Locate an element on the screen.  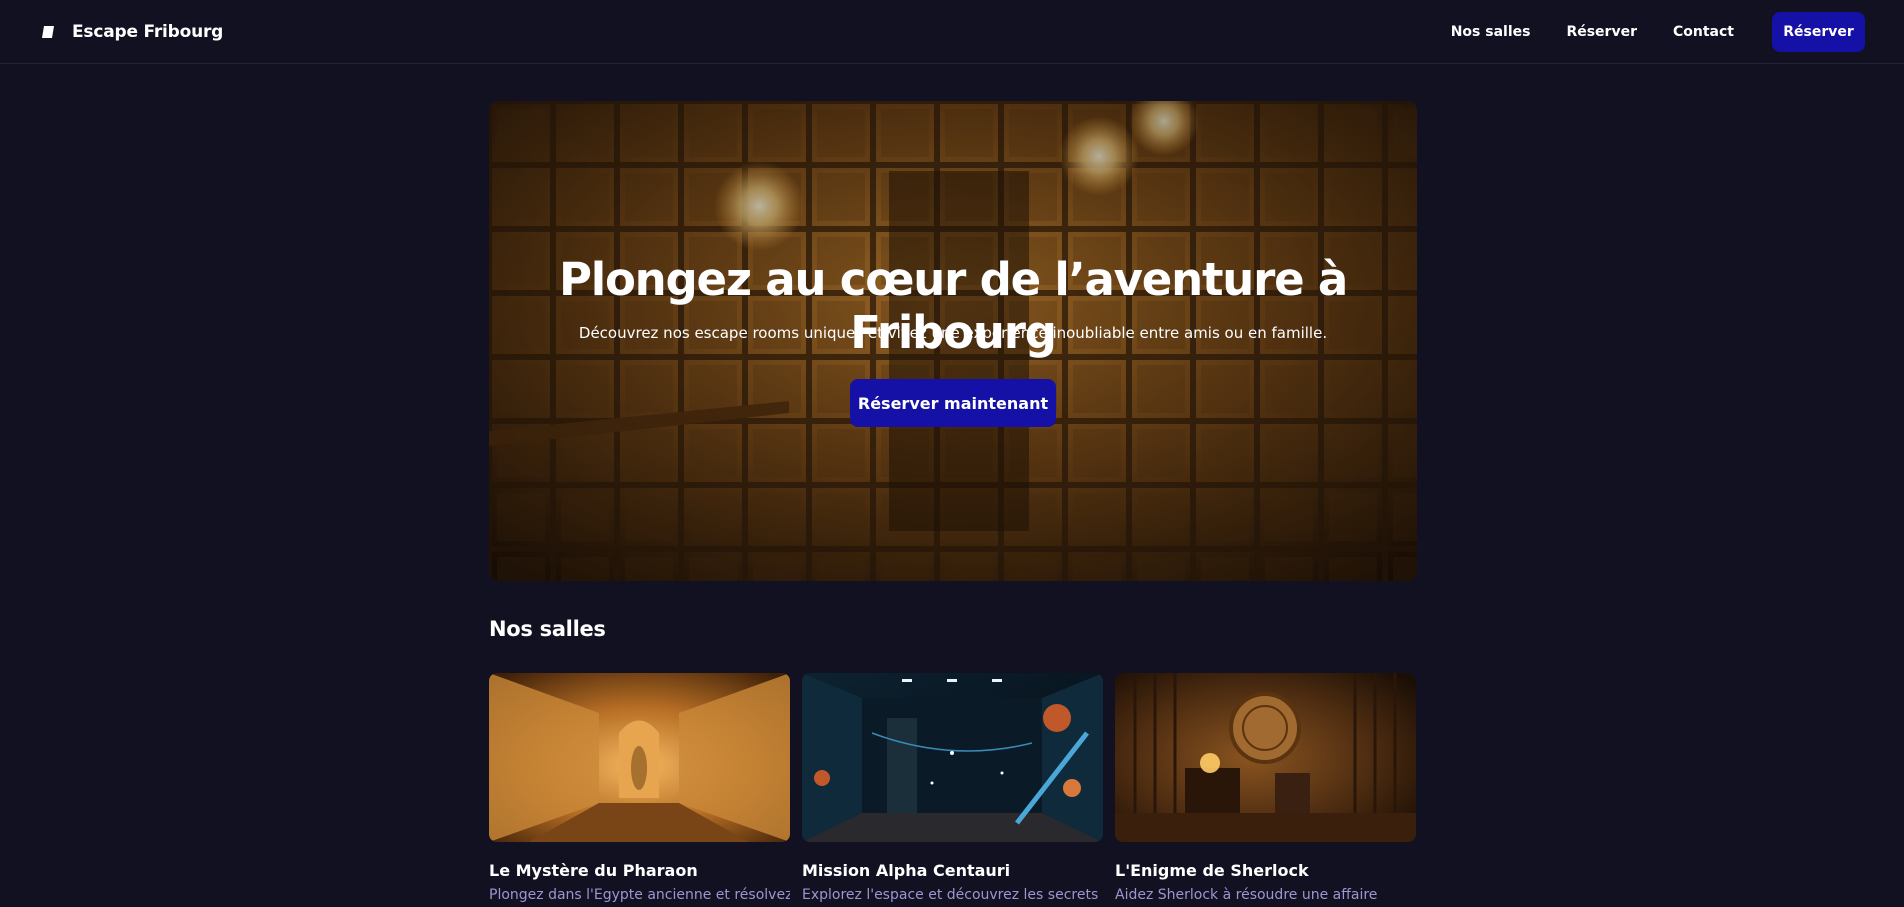
room-title: Le Mystère du Pharaon is located at coordinates (593, 870).